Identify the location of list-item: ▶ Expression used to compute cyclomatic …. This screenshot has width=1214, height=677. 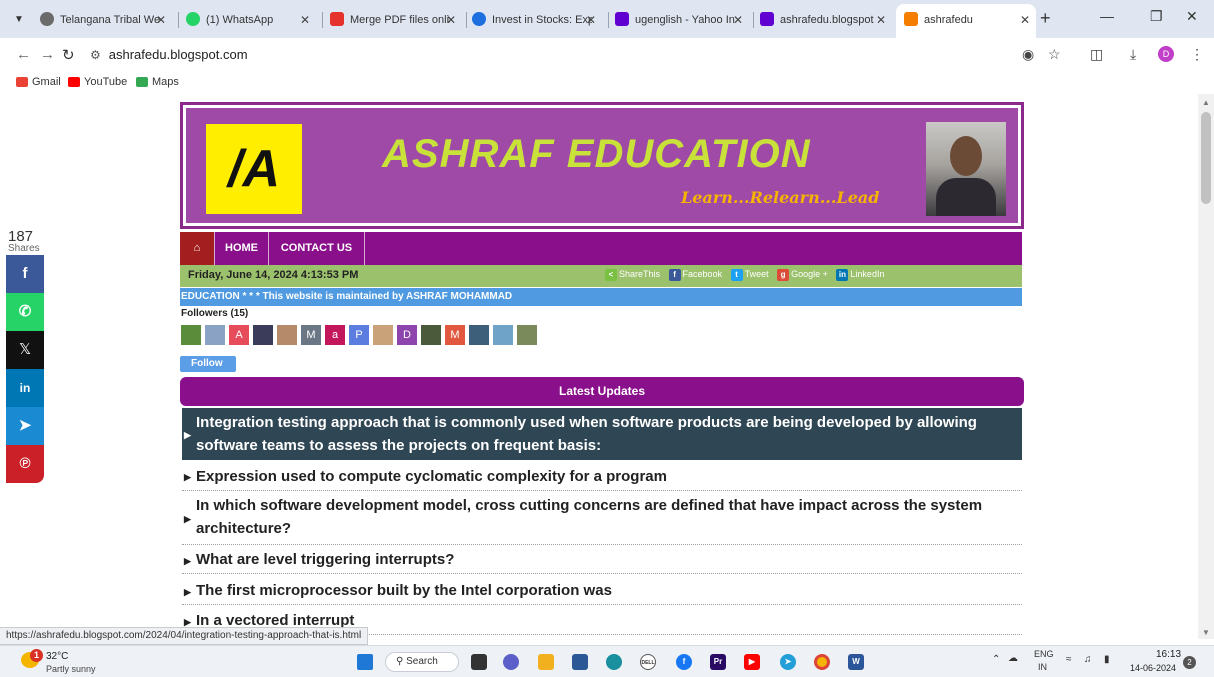
(602, 477).